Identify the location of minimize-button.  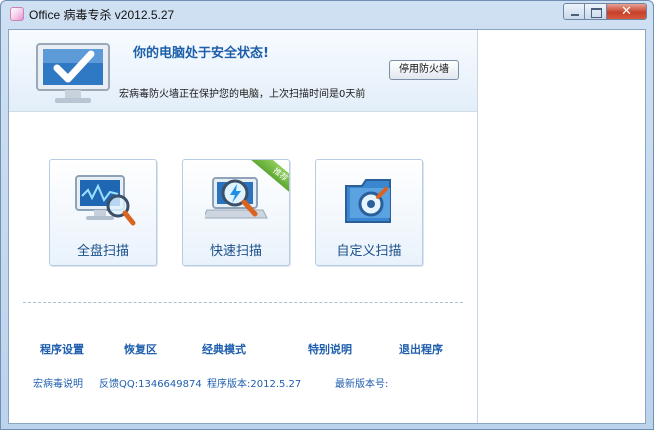
(574, 11).